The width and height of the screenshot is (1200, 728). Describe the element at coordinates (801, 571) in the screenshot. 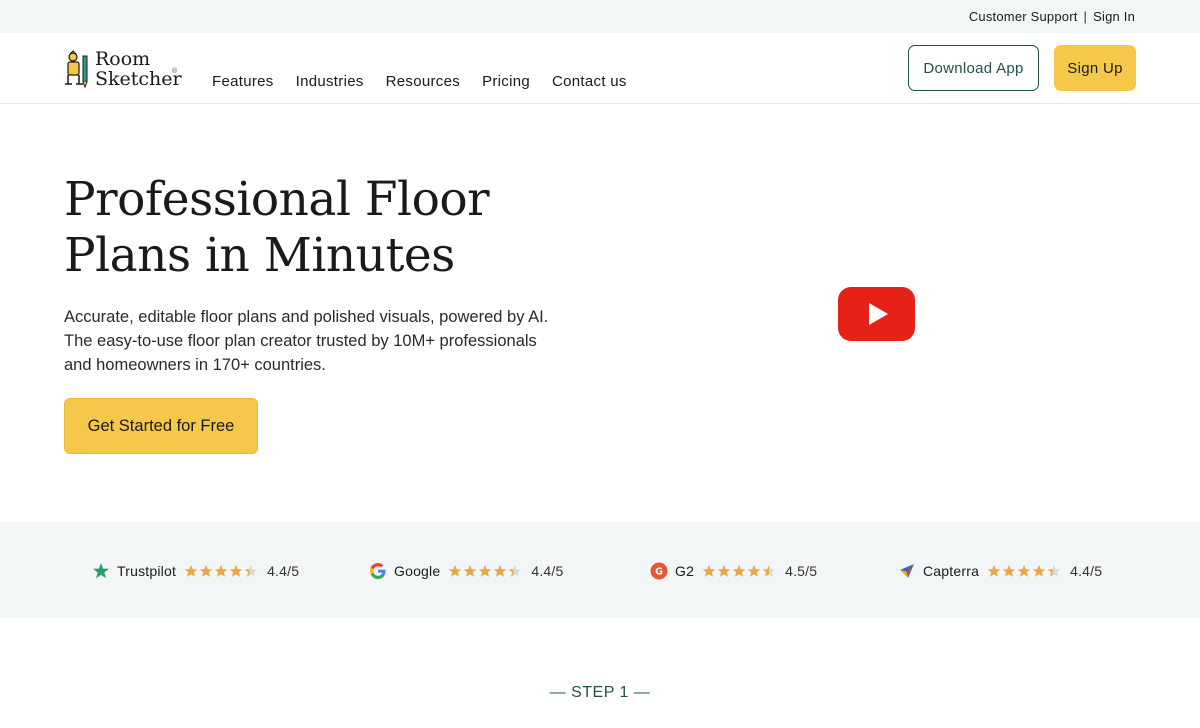

I see `rating-score: 4.5/5` at that location.